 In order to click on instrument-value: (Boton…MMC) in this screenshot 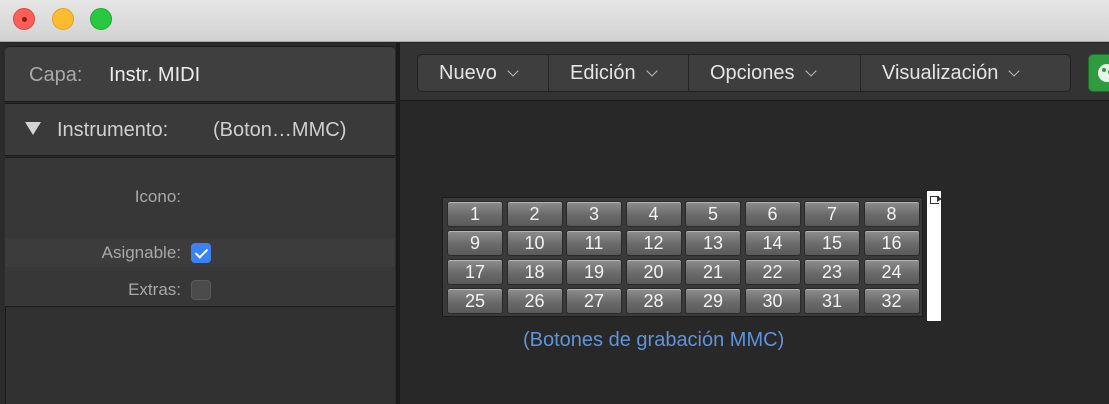, I will do `click(280, 130)`.